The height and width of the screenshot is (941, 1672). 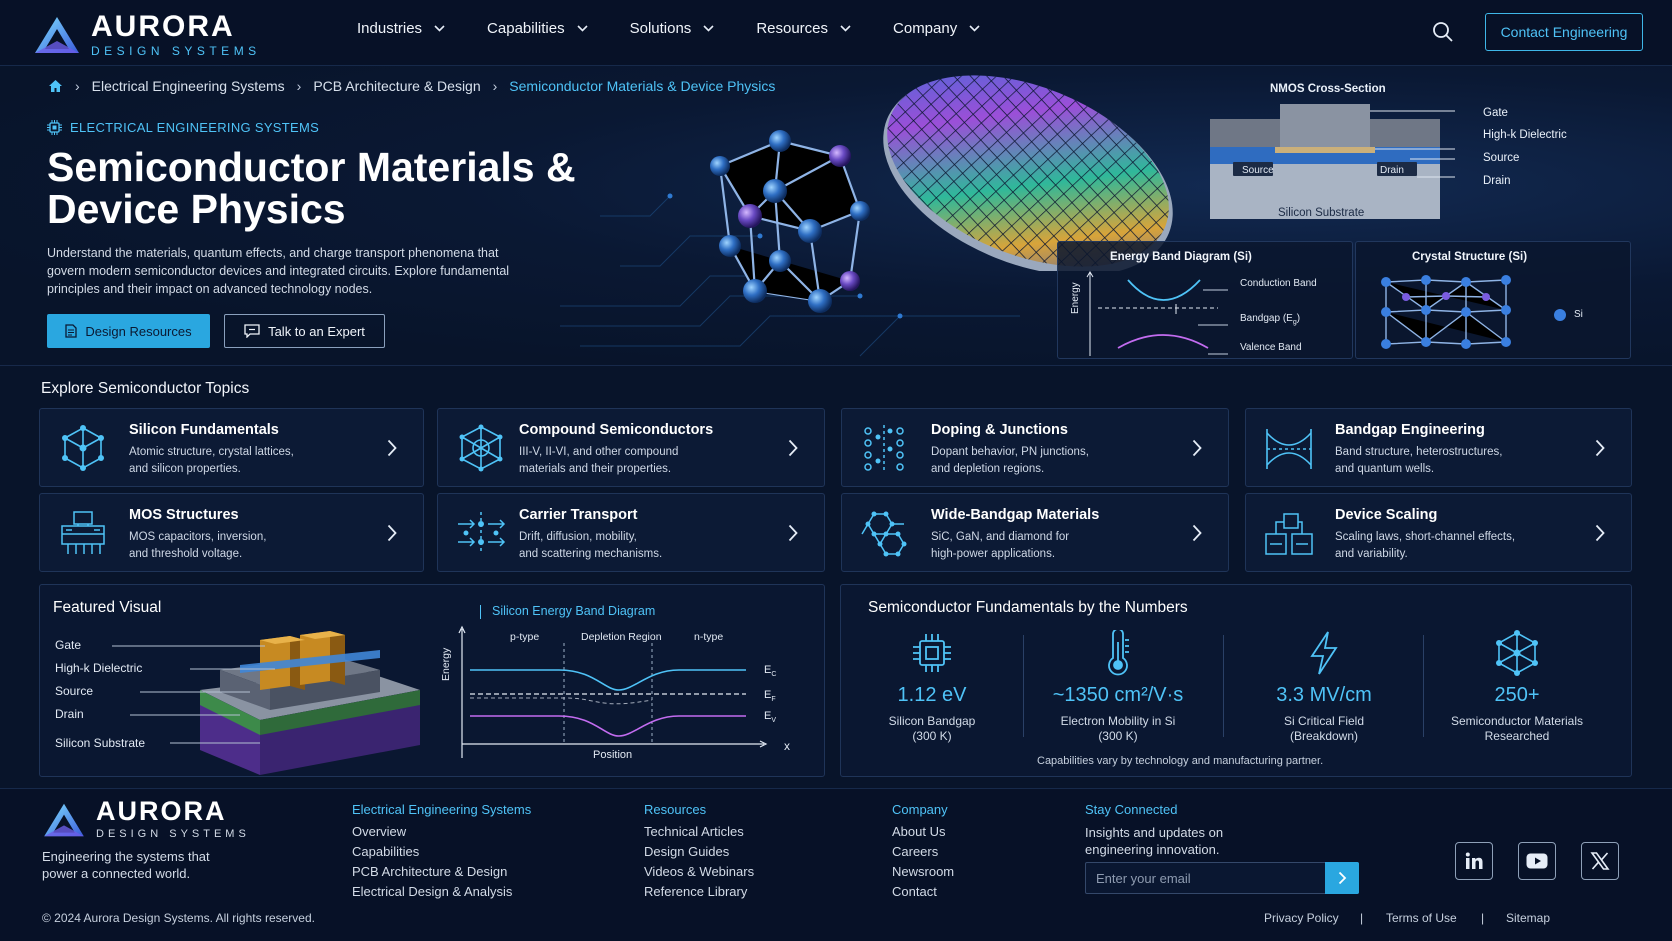 What do you see at coordinates (660, 28) in the screenshot?
I see `nav-label: Solutions` at bounding box center [660, 28].